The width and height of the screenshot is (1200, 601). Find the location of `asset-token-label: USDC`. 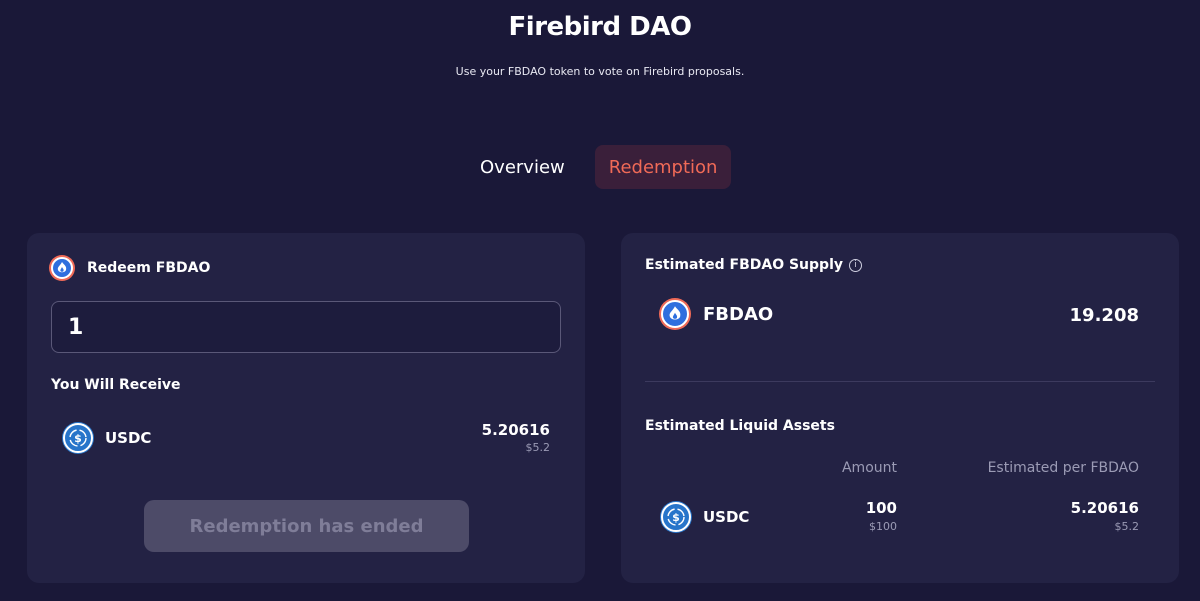

asset-token-label: USDC is located at coordinates (726, 517).